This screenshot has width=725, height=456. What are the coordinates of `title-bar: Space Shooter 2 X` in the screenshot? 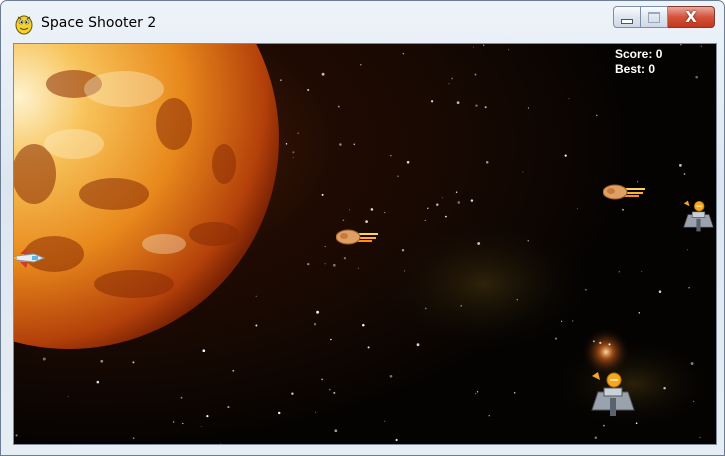 It's located at (362, 21).